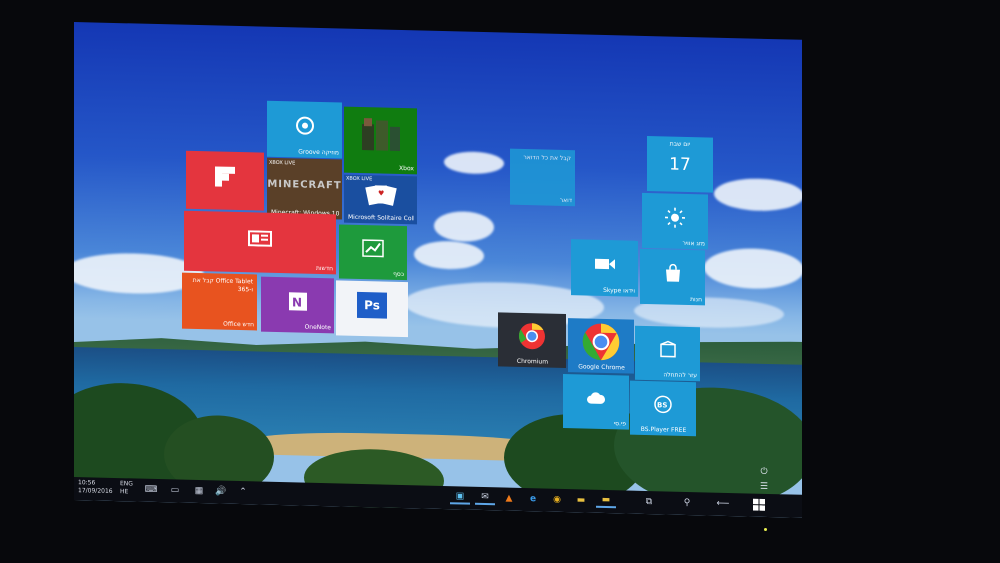 Image resolution: width=1000 pixels, height=563 pixels. I want to click on tile-getting-started: עזר להתחלה, so click(667, 353).